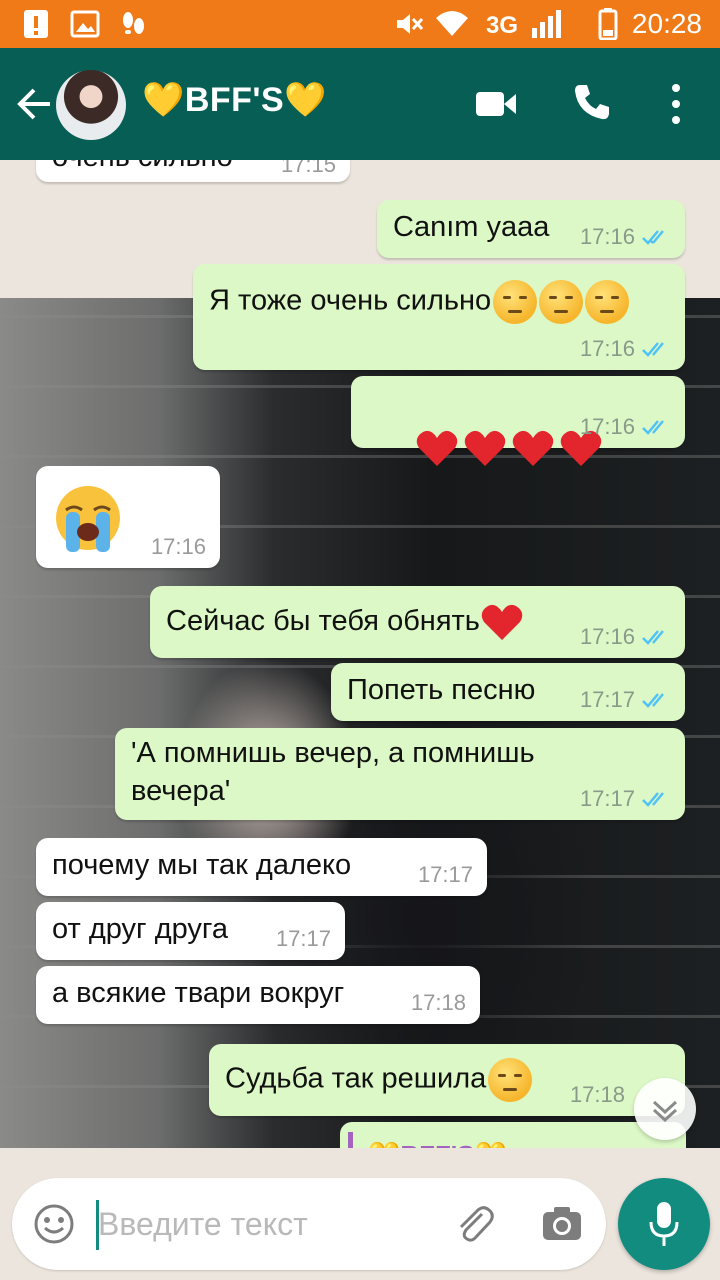 The width and height of the screenshot is (720, 1280). I want to click on message-incoming: а всякие твари вокруг 17:18, so click(258, 995).